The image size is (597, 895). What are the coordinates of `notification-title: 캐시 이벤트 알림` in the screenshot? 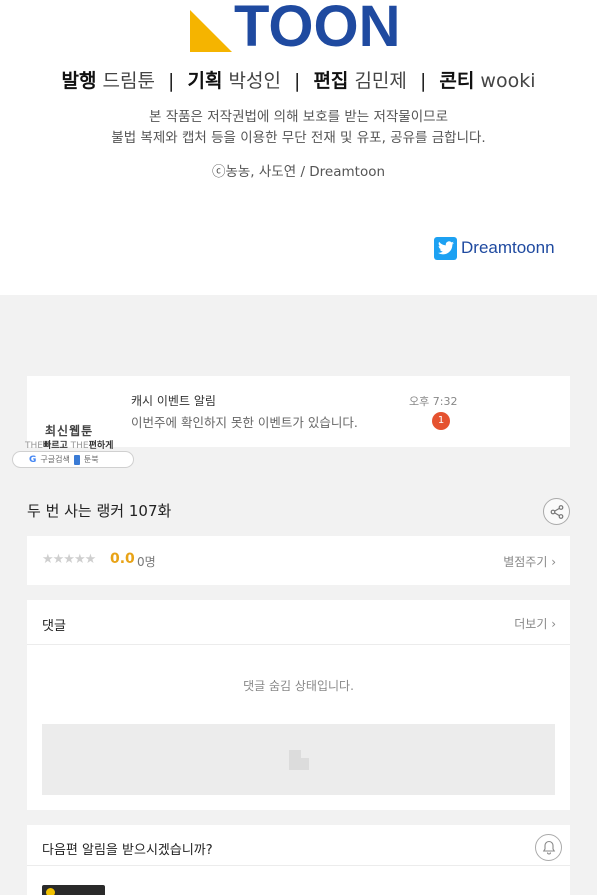 It's located at (173, 401).